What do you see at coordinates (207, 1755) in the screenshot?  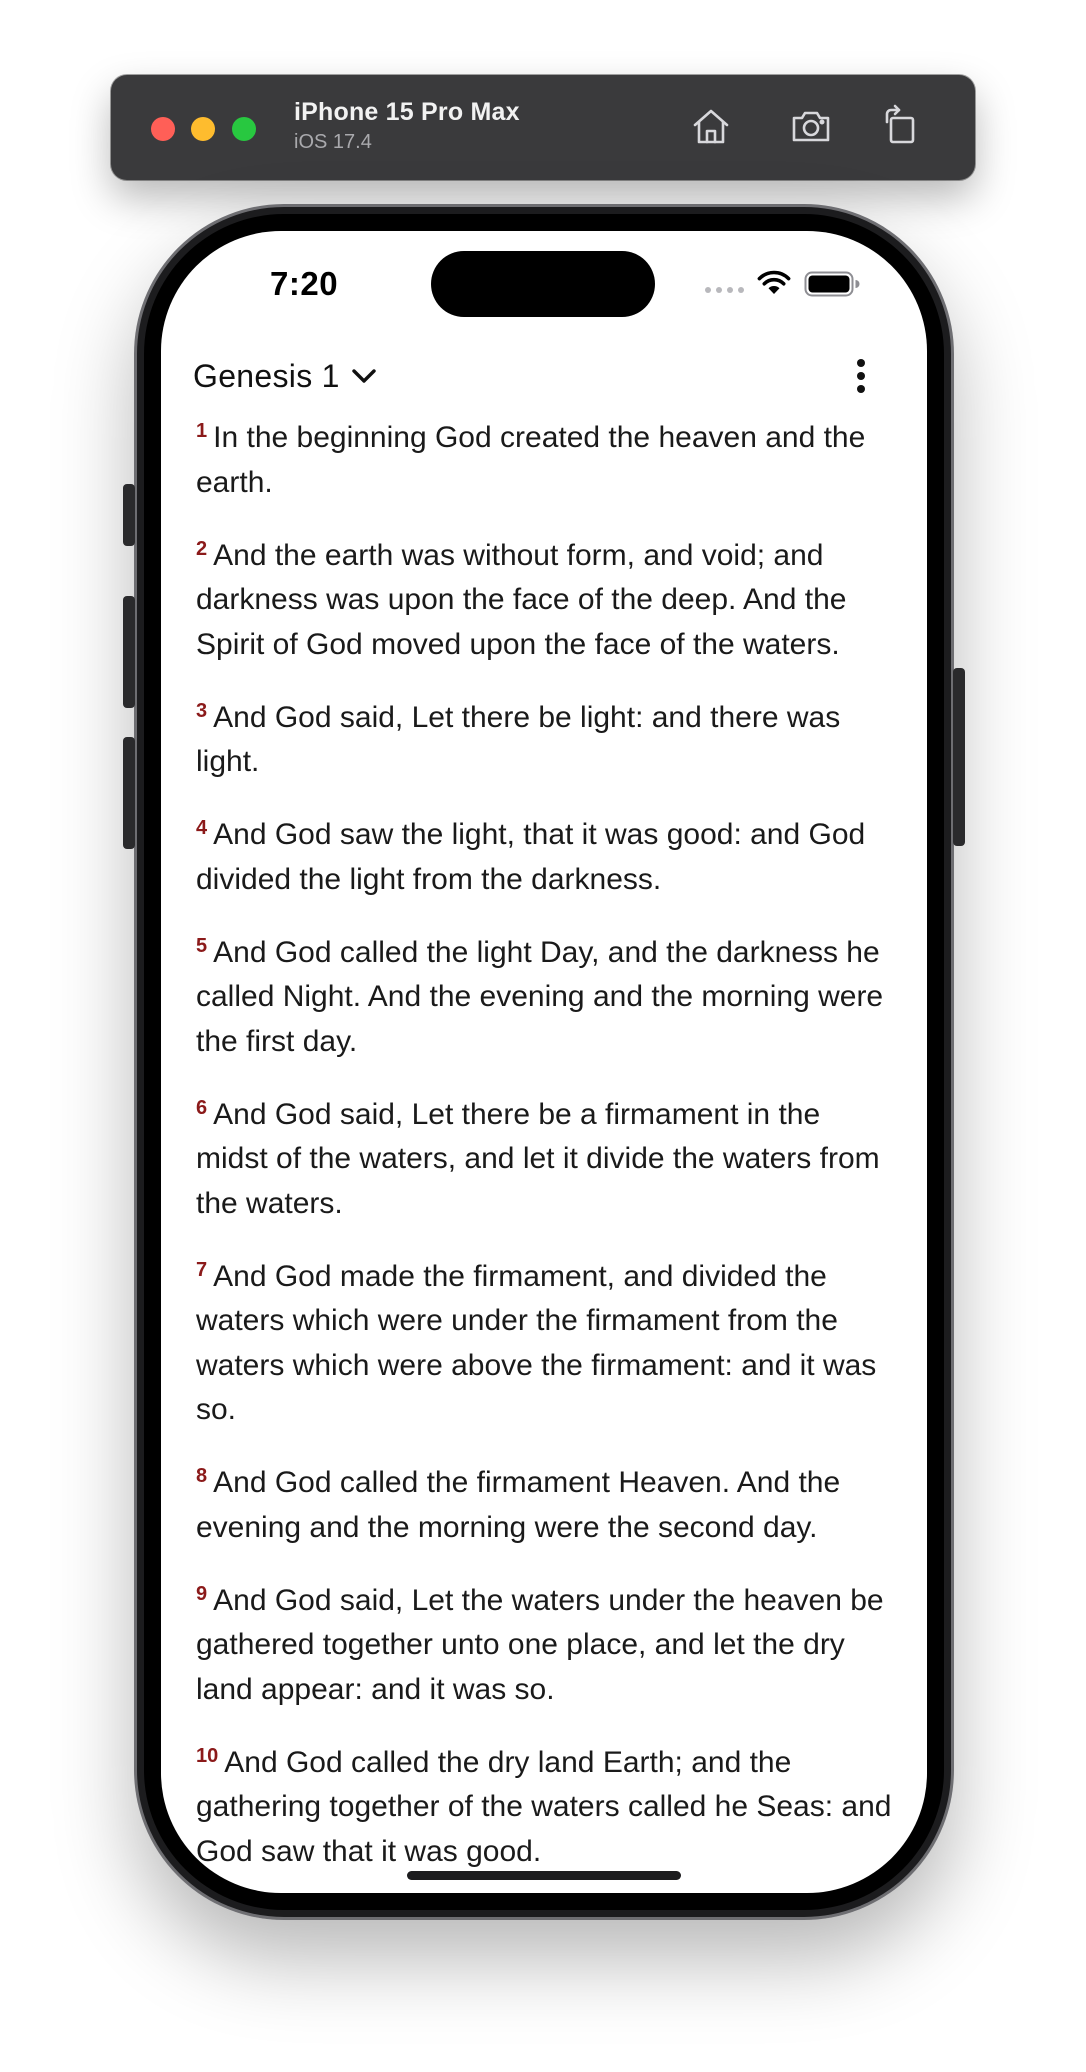 I see `verse-number: 10` at bounding box center [207, 1755].